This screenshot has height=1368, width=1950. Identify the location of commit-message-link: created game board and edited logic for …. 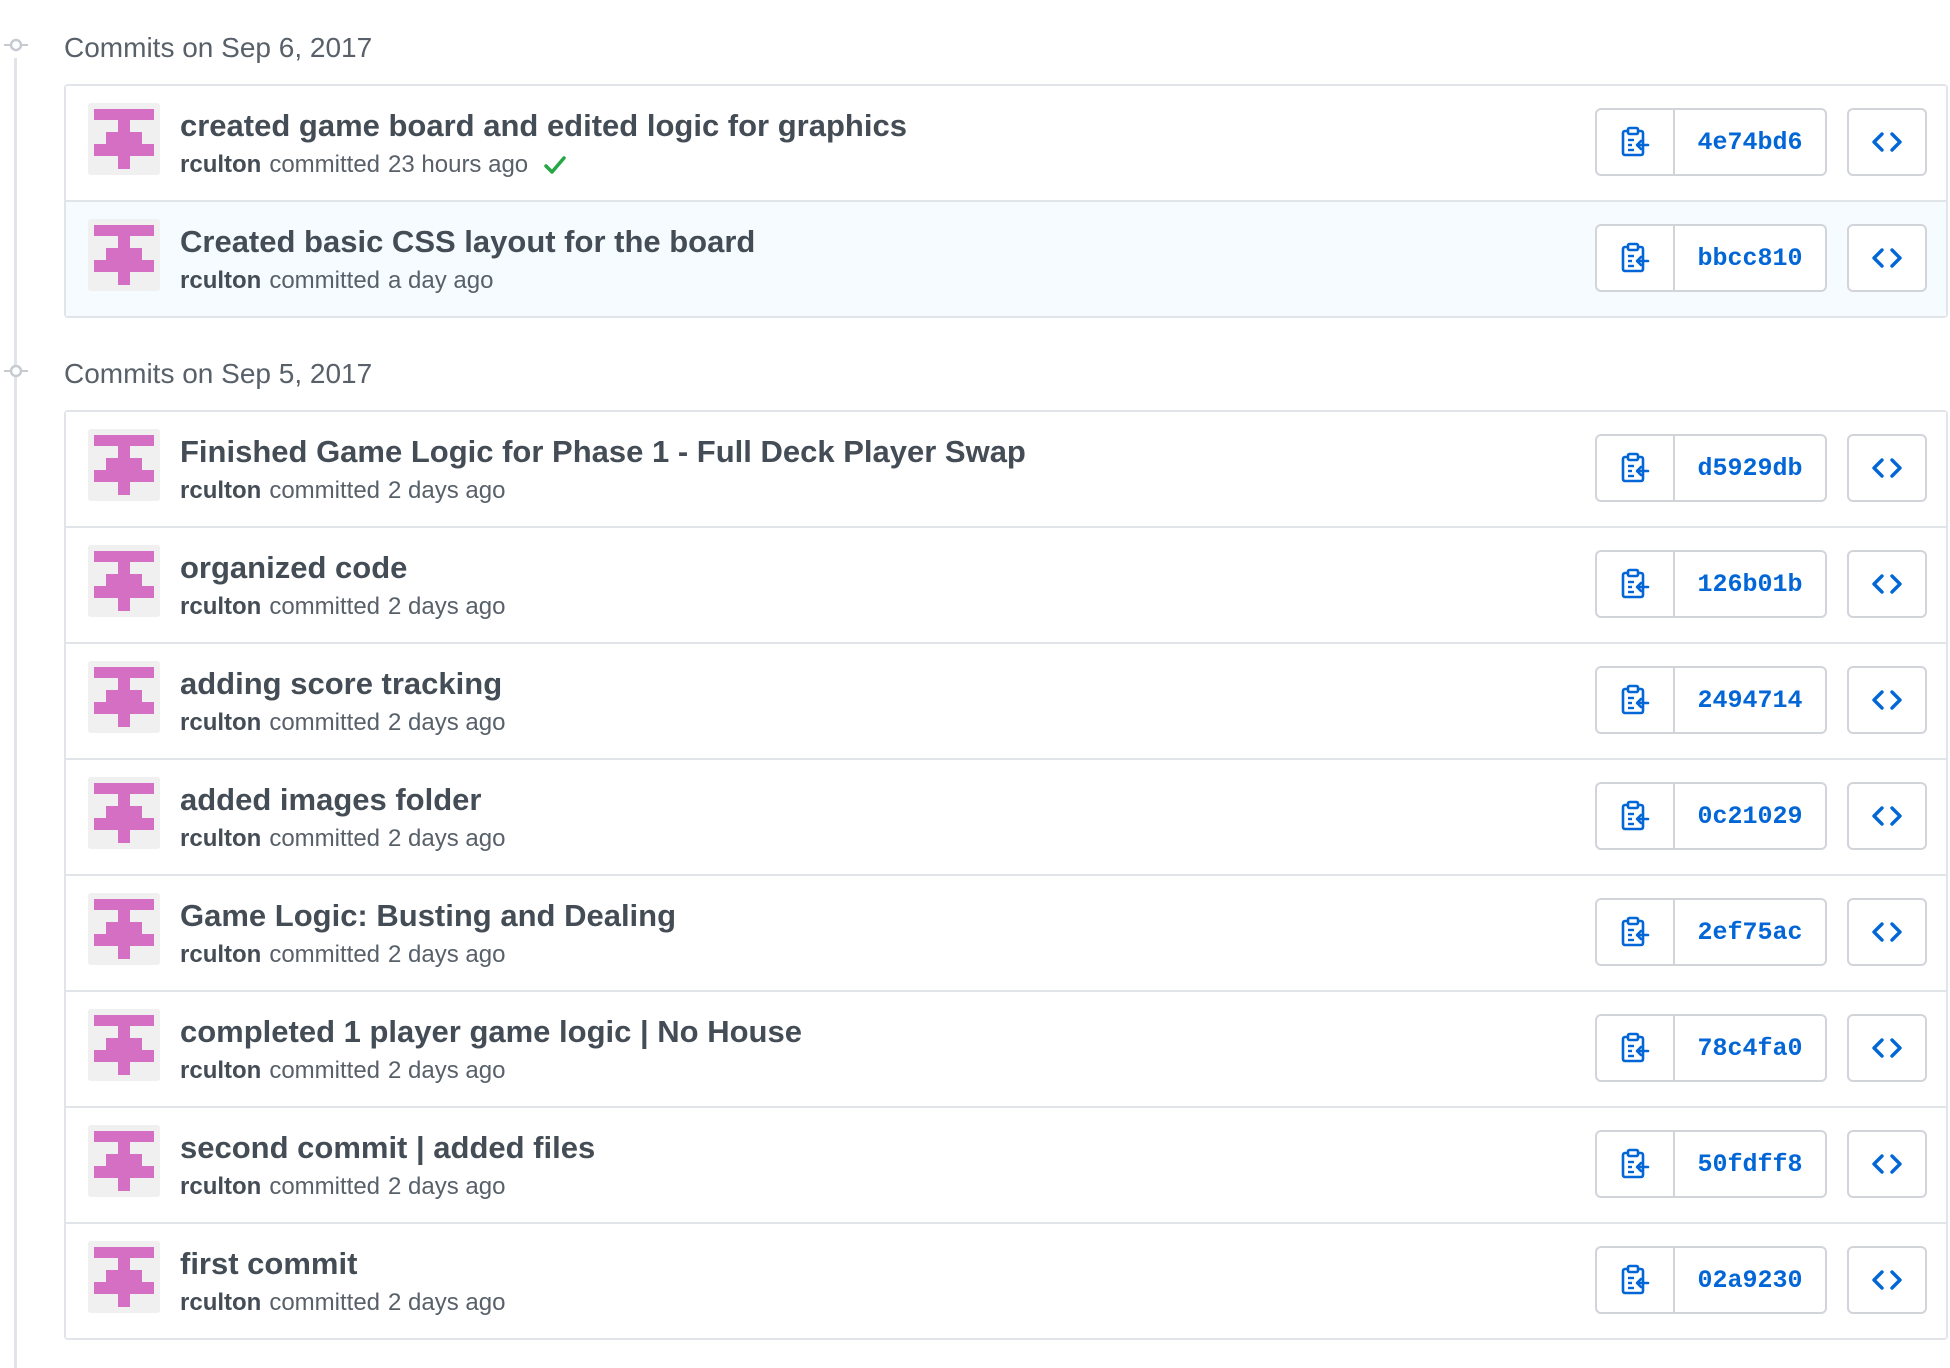
(543, 126).